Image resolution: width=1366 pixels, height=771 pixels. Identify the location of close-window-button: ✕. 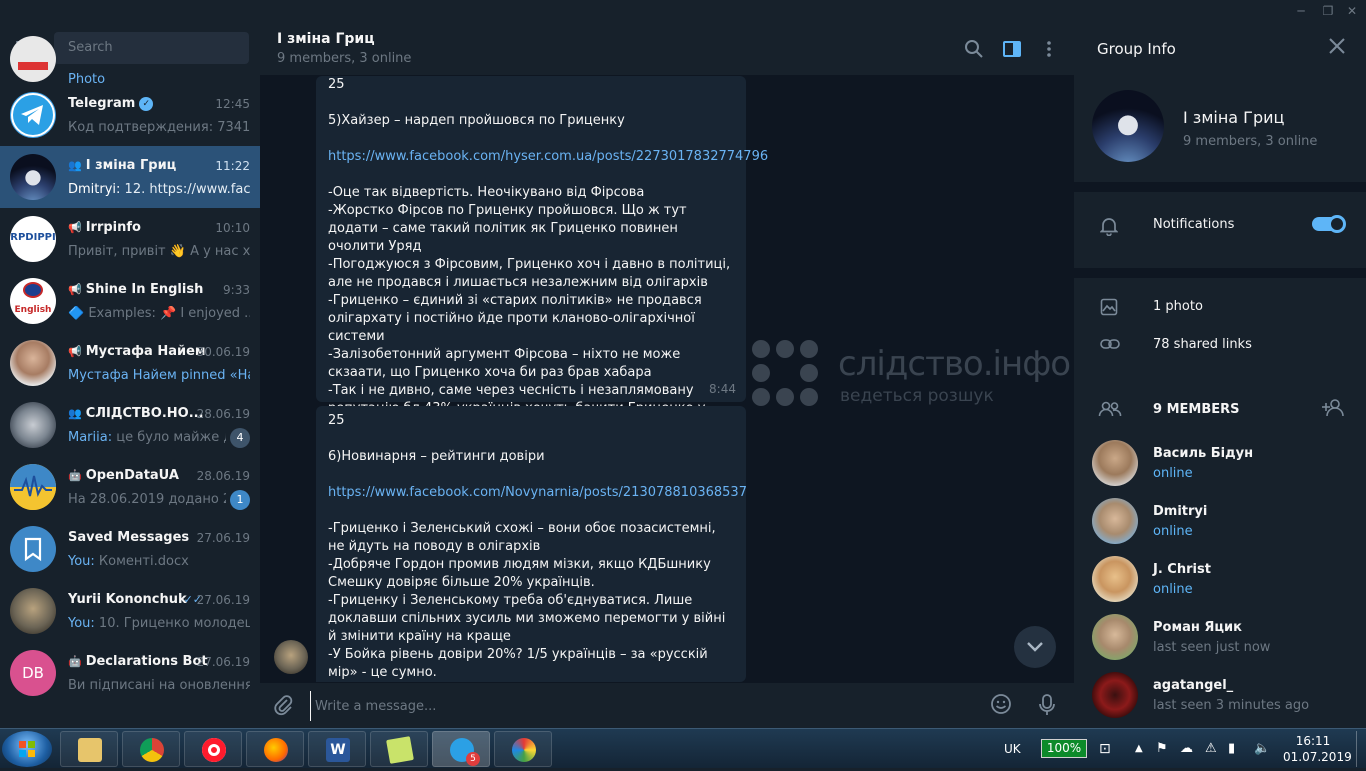
(1352, 11).